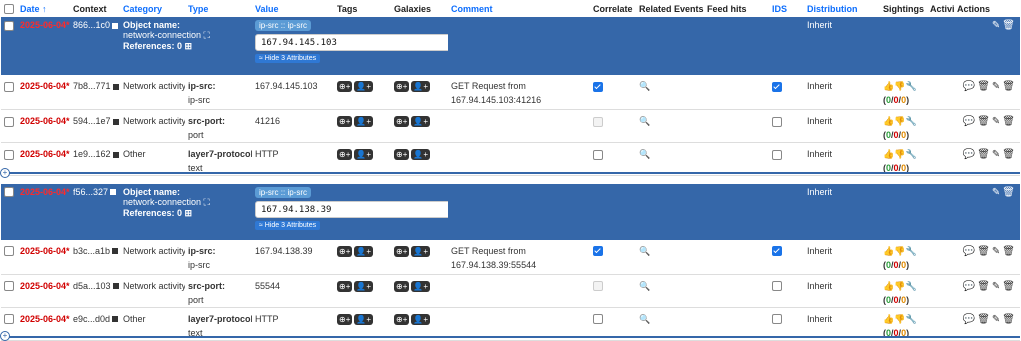 Image resolution: width=1021 pixels, height=341 pixels. Describe the element at coordinates (519, 8) in the screenshot. I see `col-comment: Comment` at that location.